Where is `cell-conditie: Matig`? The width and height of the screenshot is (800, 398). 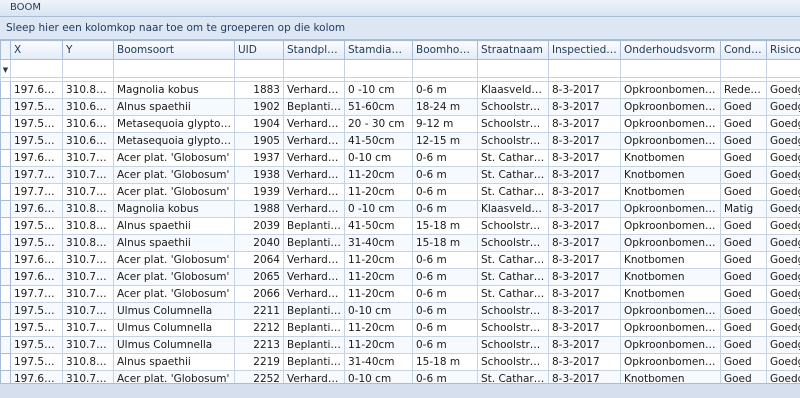
cell-conditie: Matig is located at coordinates (744, 209).